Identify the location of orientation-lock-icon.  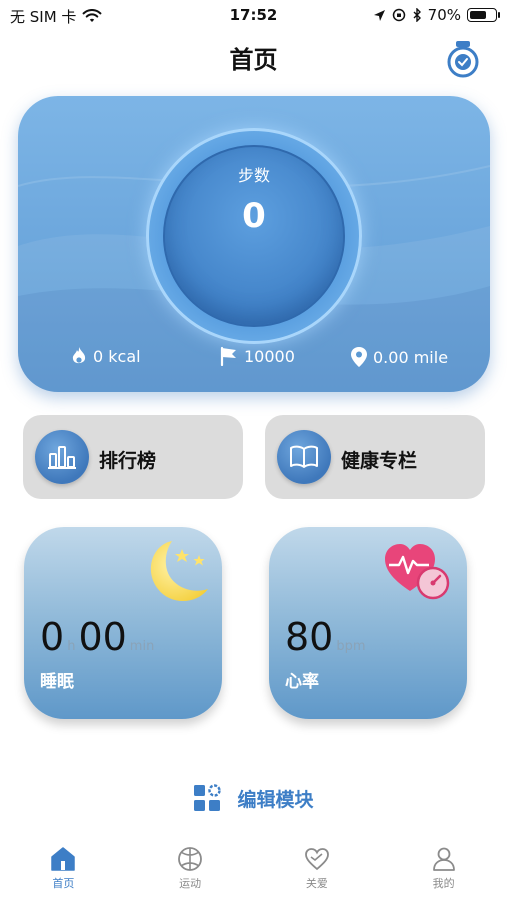
(398, 15).